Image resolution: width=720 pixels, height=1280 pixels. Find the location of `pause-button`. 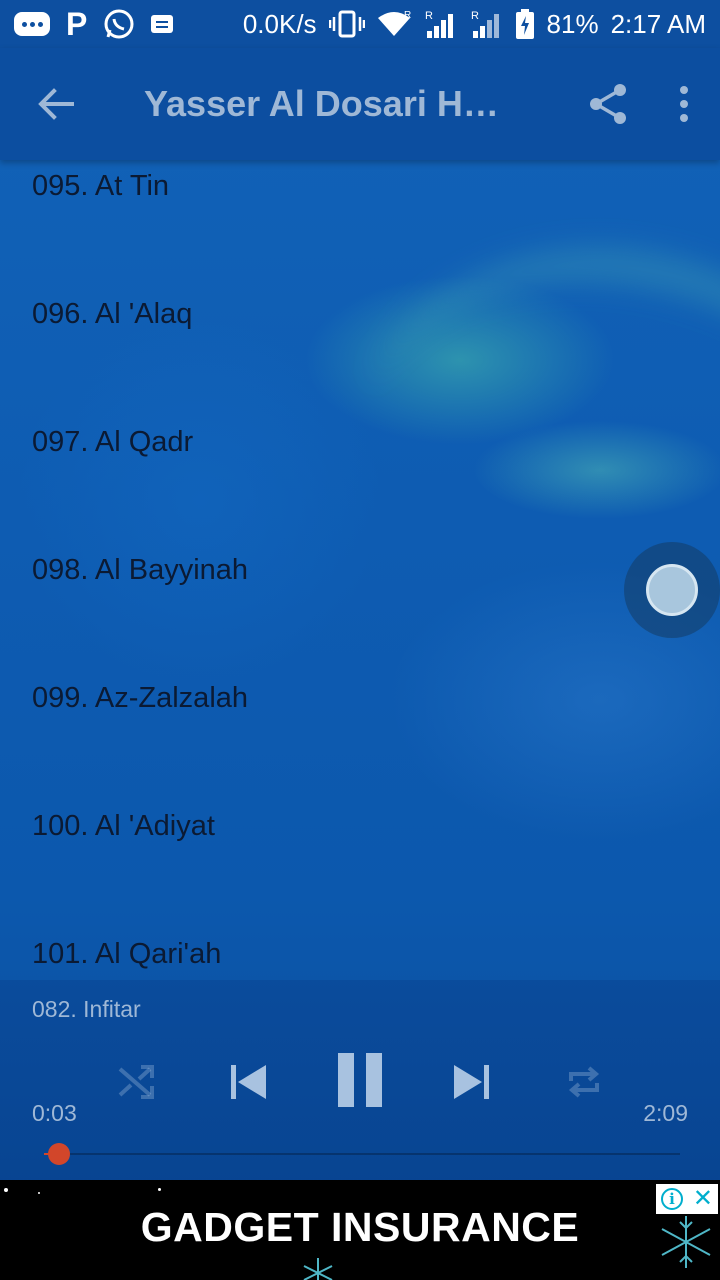

pause-button is located at coordinates (360, 1080).